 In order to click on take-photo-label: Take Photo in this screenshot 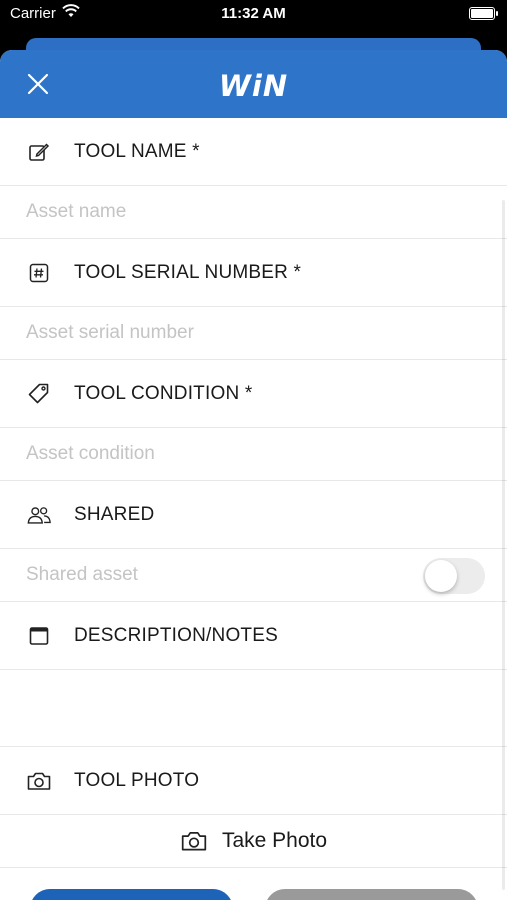, I will do `click(274, 840)`.